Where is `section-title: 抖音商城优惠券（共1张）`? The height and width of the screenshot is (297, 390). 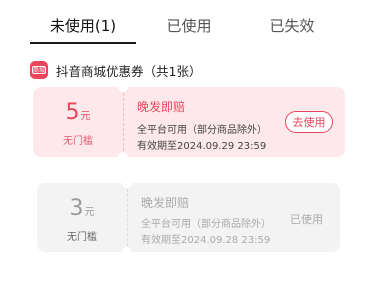 section-title: 抖音商城优惠券（共1张） is located at coordinates (129, 71).